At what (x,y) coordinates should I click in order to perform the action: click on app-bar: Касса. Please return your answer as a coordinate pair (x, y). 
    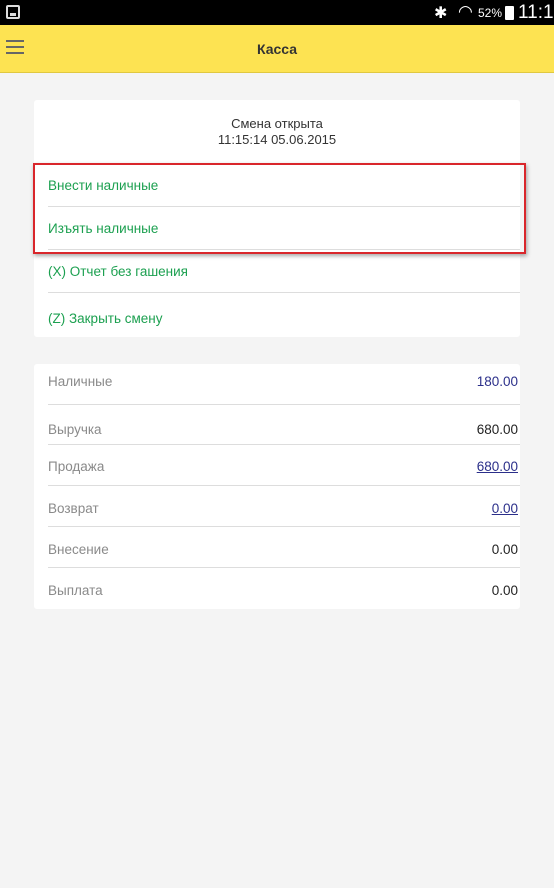
    Looking at the image, I should click on (277, 49).